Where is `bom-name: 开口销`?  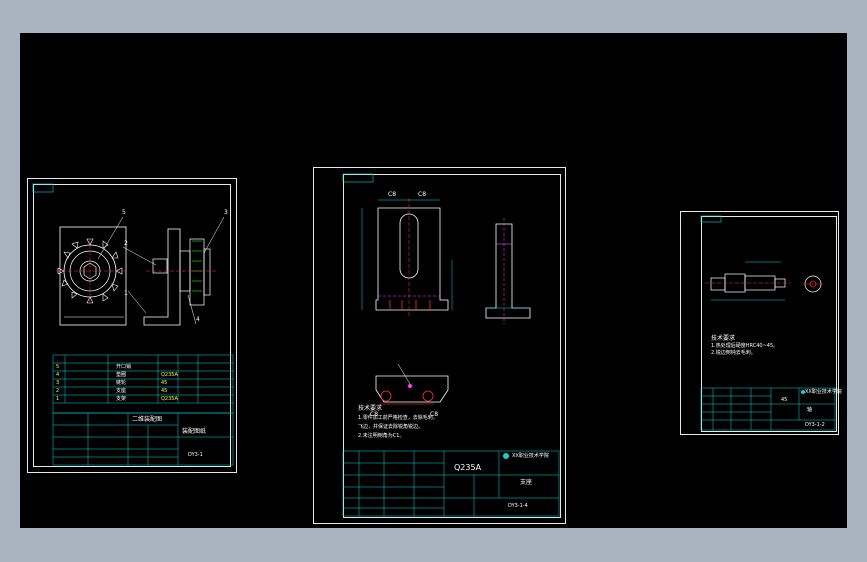
bom-name: 开口销 is located at coordinates (124, 367).